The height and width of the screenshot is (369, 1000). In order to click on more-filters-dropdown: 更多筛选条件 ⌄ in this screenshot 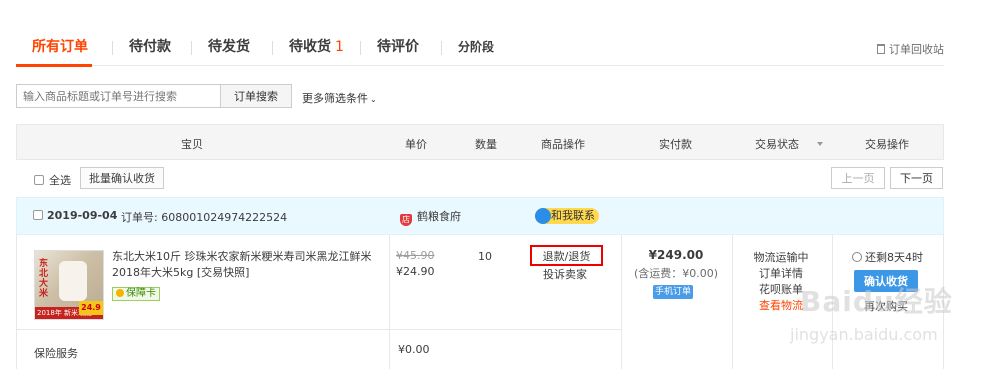, I will do `click(339, 98)`.